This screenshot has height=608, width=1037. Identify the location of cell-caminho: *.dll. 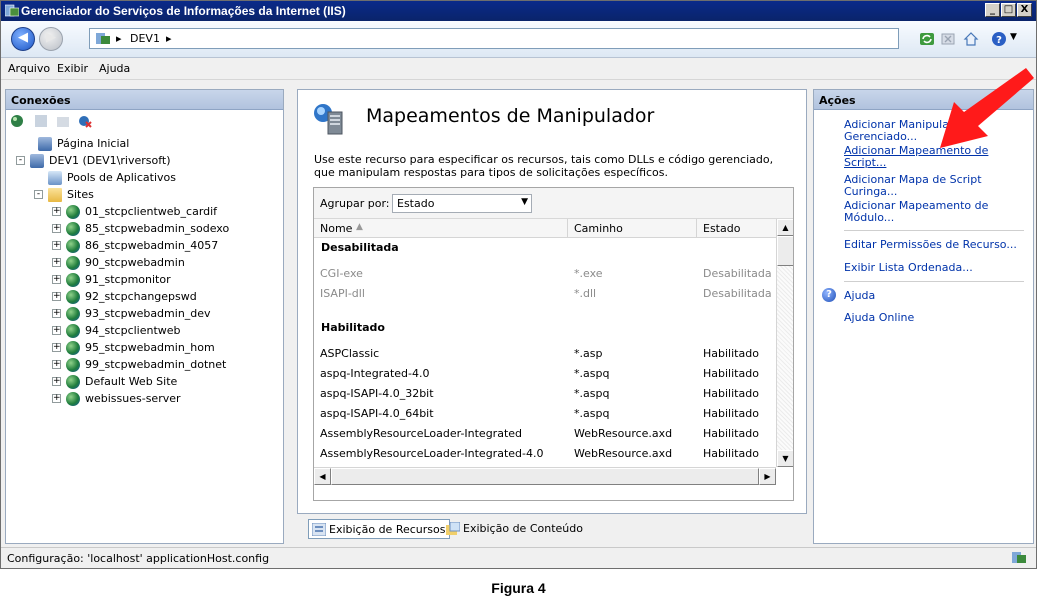
(585, 293).